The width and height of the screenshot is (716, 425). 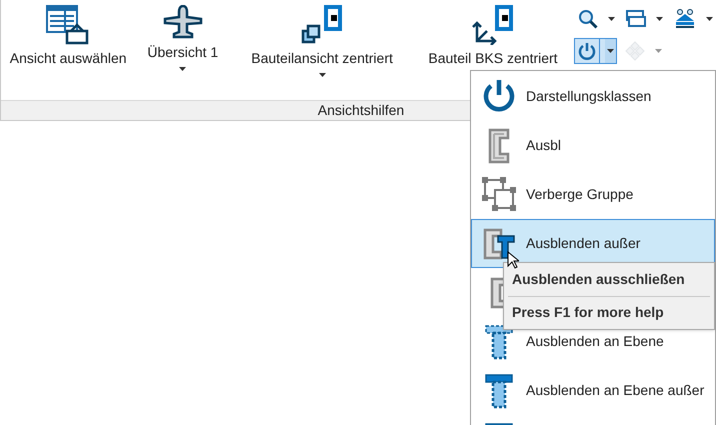 What do you see at coordinates (598, 279) in the screenshot?
I see `tooltip-title: Ausblenden ausschließen` at bounding box center [598, 279].